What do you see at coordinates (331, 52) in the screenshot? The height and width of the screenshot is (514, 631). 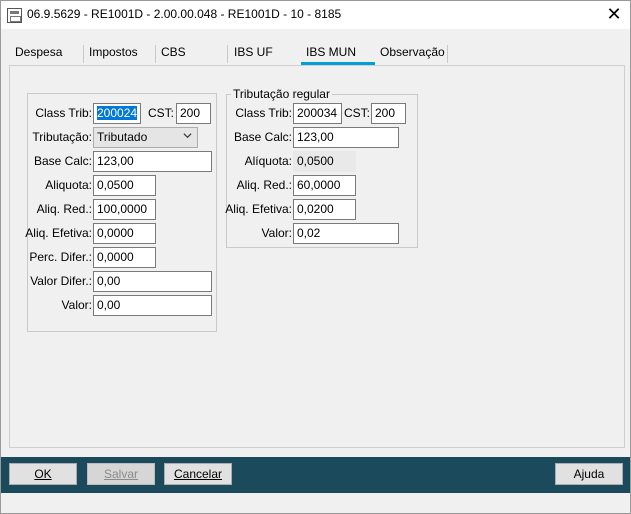 I see `tab-label: IBS MUN` at bounding box center [331, 52].